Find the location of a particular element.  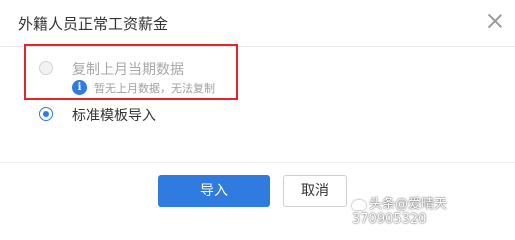

radio-copy-last-month is located at coordinates (46, 68).